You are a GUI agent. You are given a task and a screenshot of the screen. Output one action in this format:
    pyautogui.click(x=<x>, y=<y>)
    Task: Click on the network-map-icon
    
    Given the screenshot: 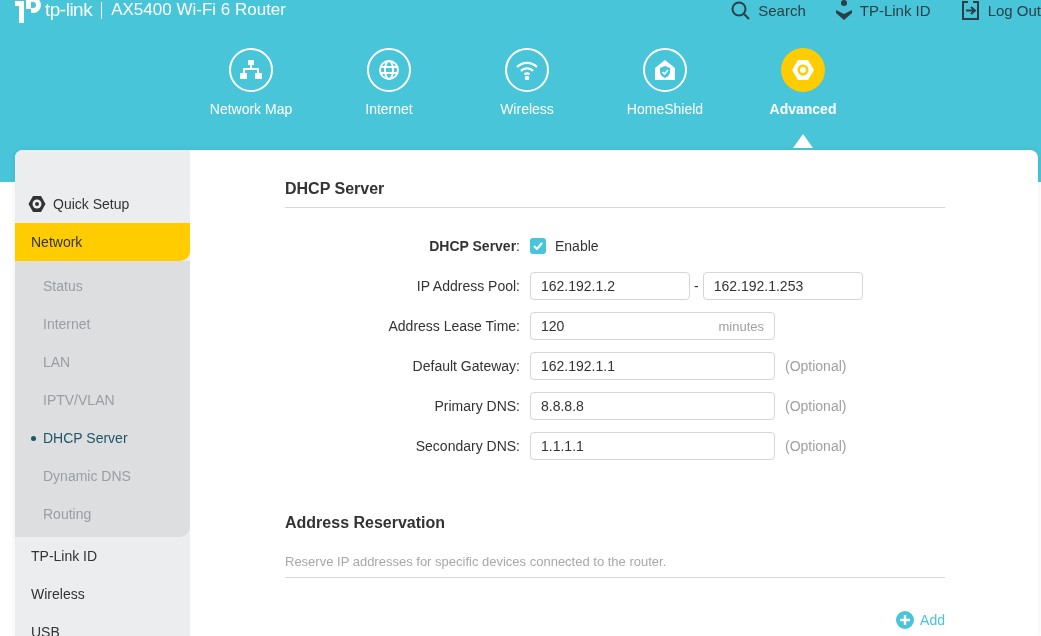 What is the action you would take?
    pyautogui.click(x=251, y=70)
    